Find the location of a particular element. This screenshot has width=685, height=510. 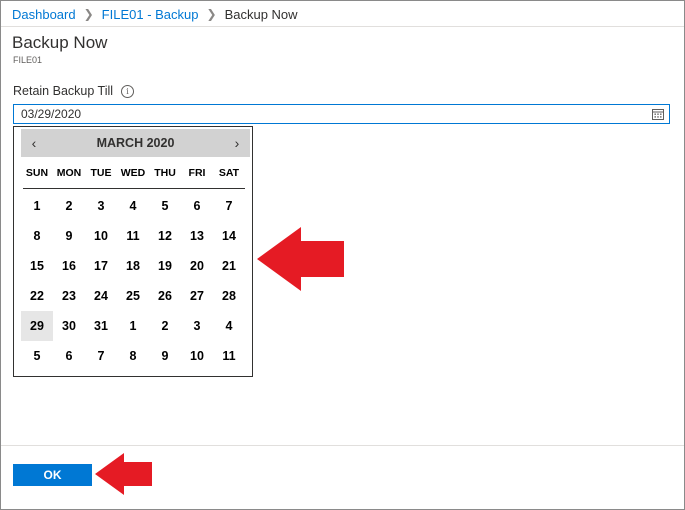

chevron-right-icon: › is located at coordinates (237, 143).